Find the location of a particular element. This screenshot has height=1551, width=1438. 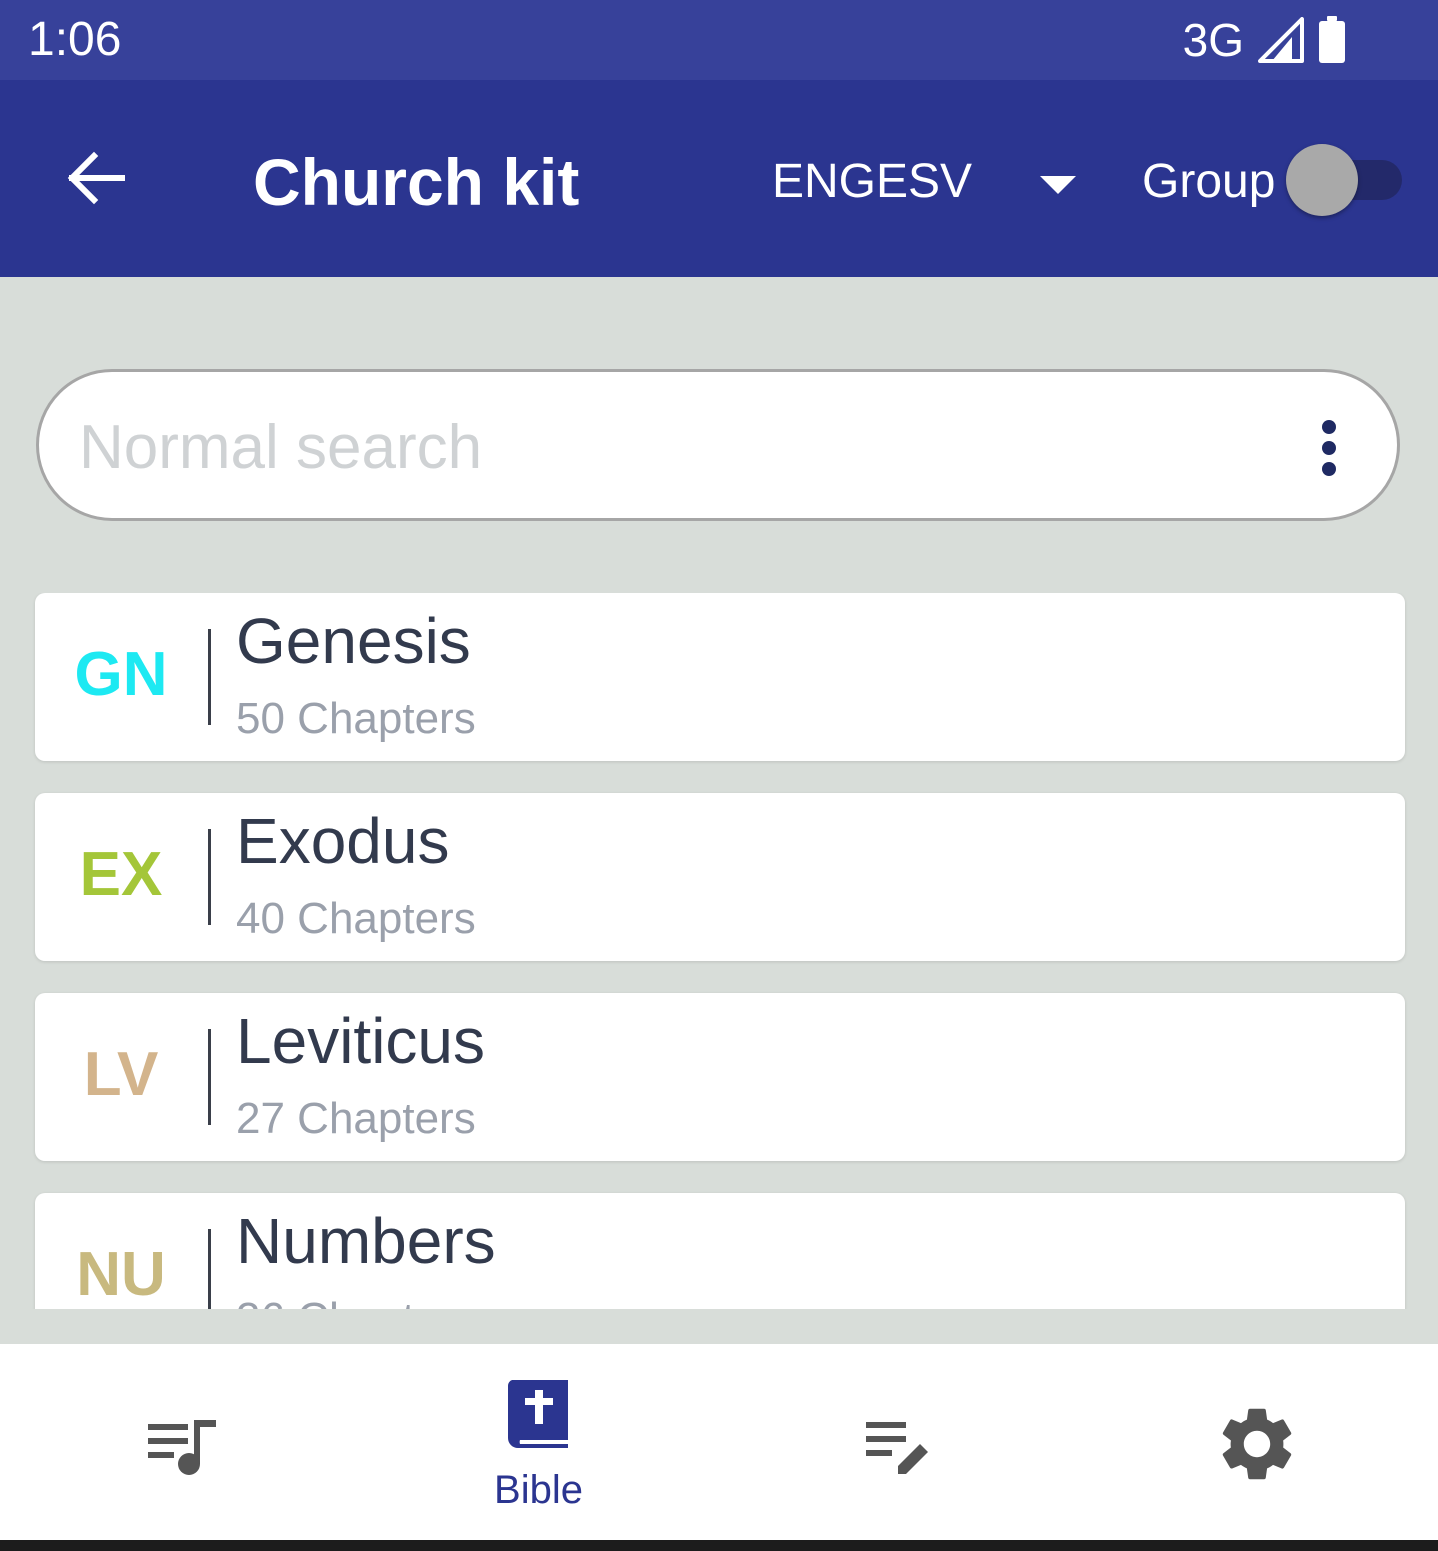

app-title: Church kit is located at coordinates (416, 182).